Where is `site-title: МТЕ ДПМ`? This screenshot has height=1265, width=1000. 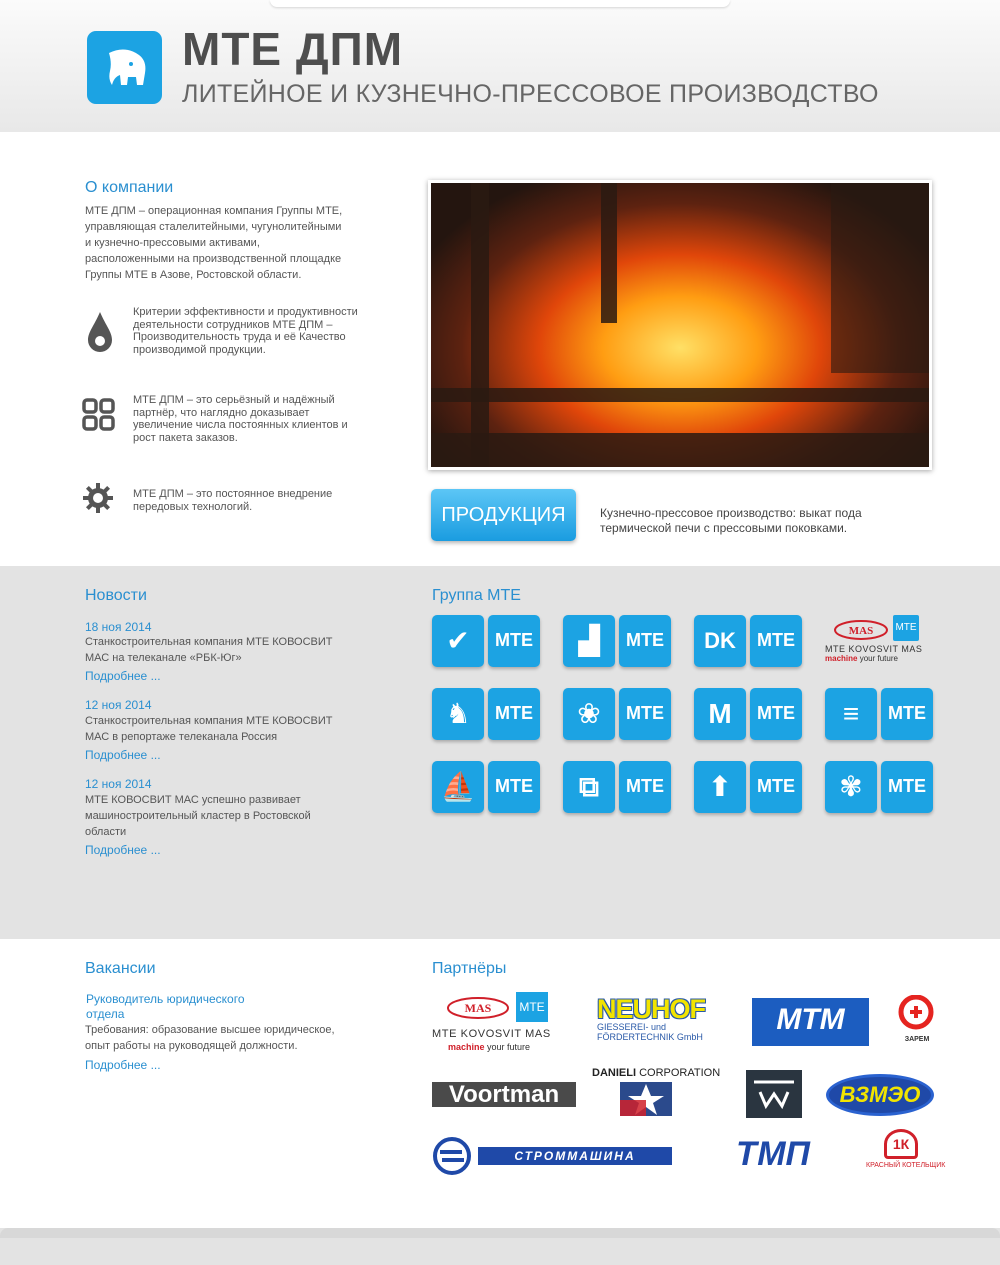 site-title: МТЕ ДПМ is located at coordinates (293, 49).